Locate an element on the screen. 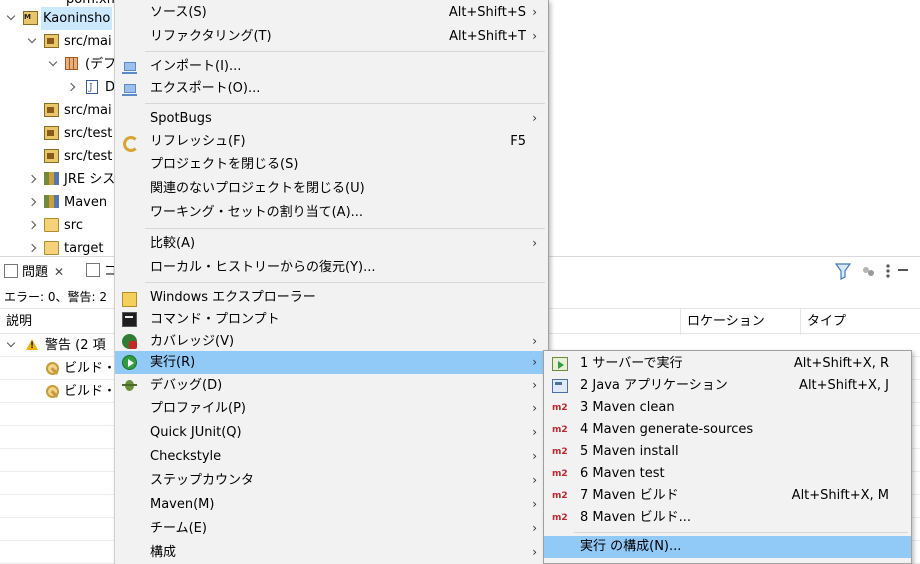  menu-item-run: 実行(R) › is located at coordinates (332, 362).